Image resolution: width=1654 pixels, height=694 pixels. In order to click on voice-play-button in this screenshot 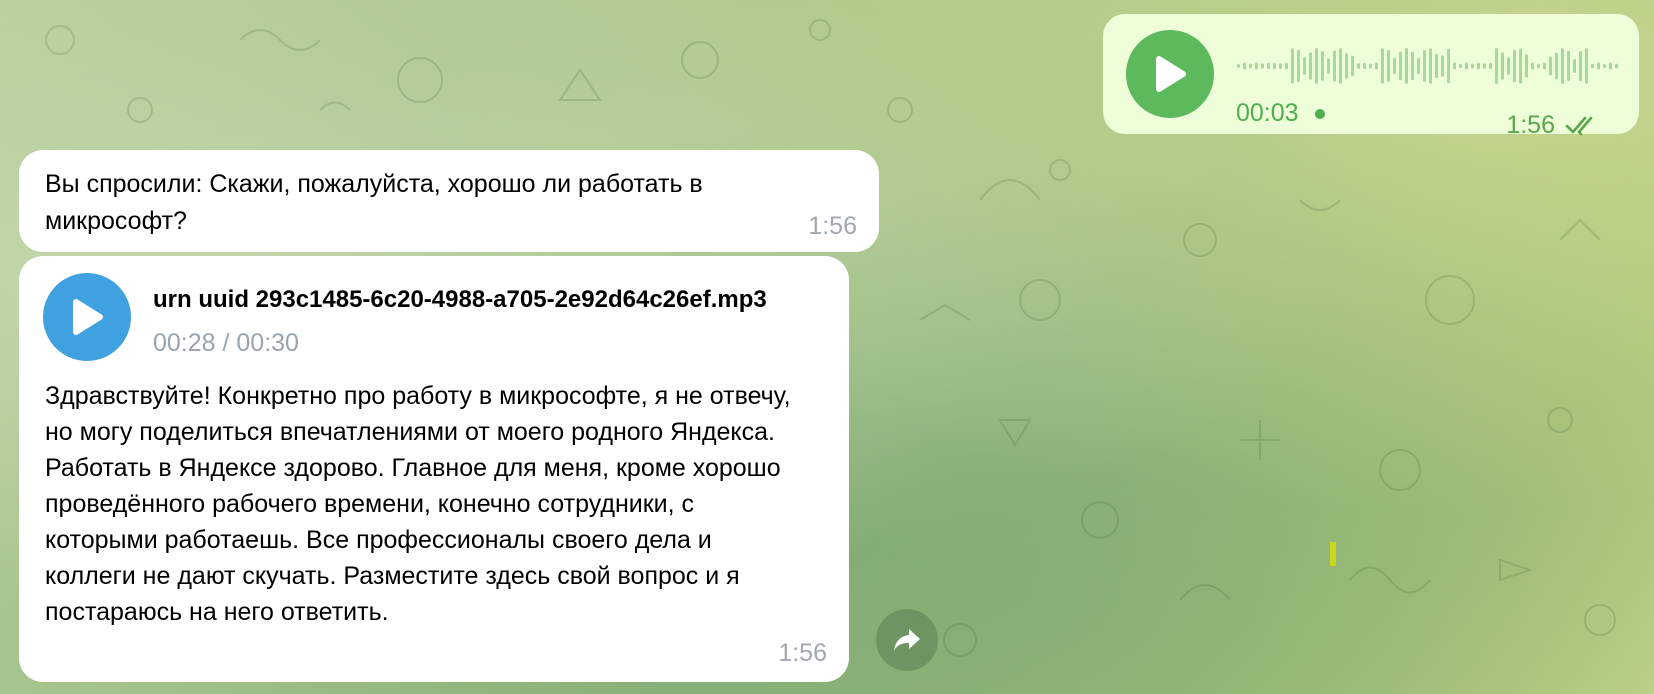, I will do `click(1170, 74)`.